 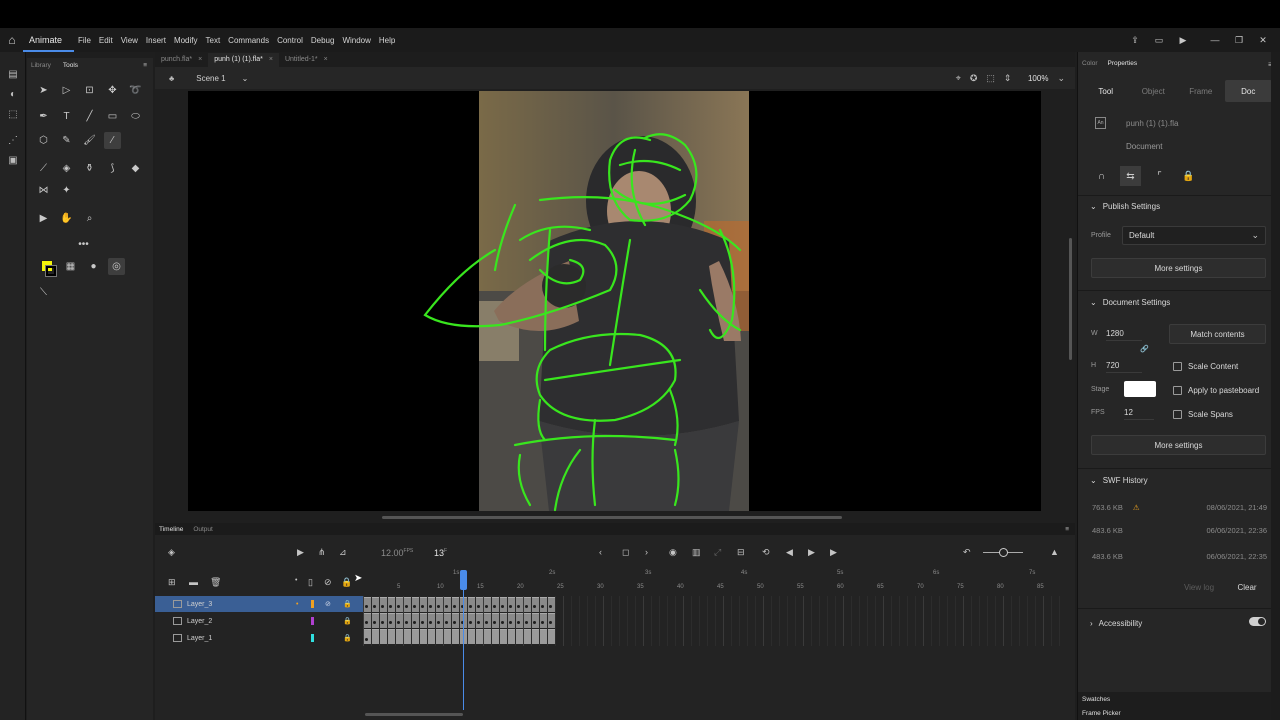 What do you see at coordinates (322, 552) in the screenshot?
I see `parenting-icon: ⋔` at bounding box center [322, 552].